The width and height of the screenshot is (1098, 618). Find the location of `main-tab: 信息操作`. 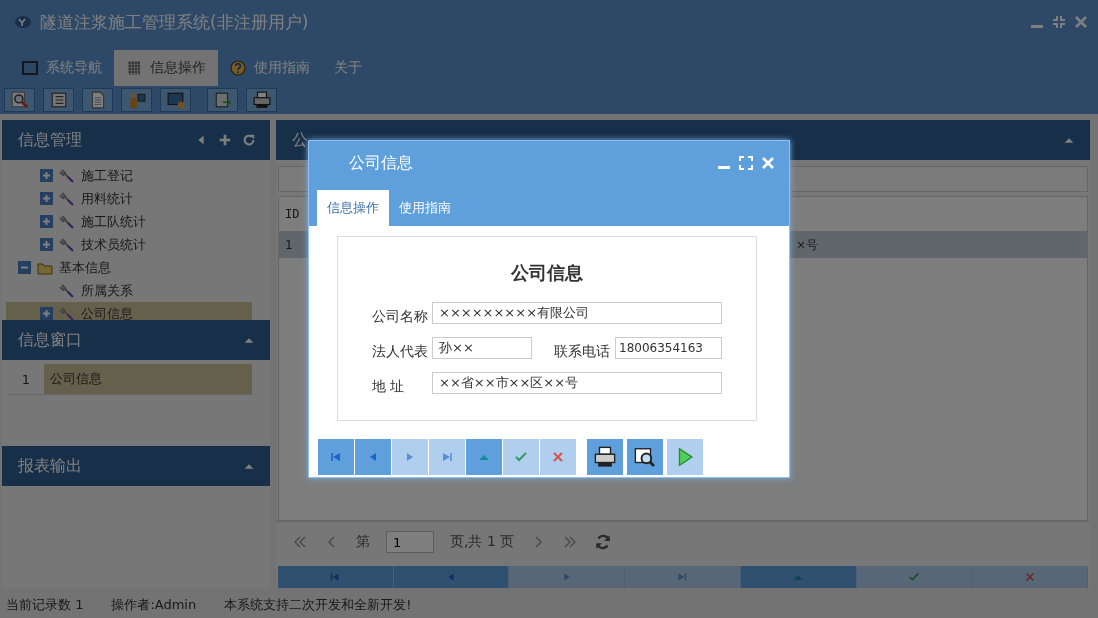

main-tab: 信息操作 is located at coordinates (166, 68).